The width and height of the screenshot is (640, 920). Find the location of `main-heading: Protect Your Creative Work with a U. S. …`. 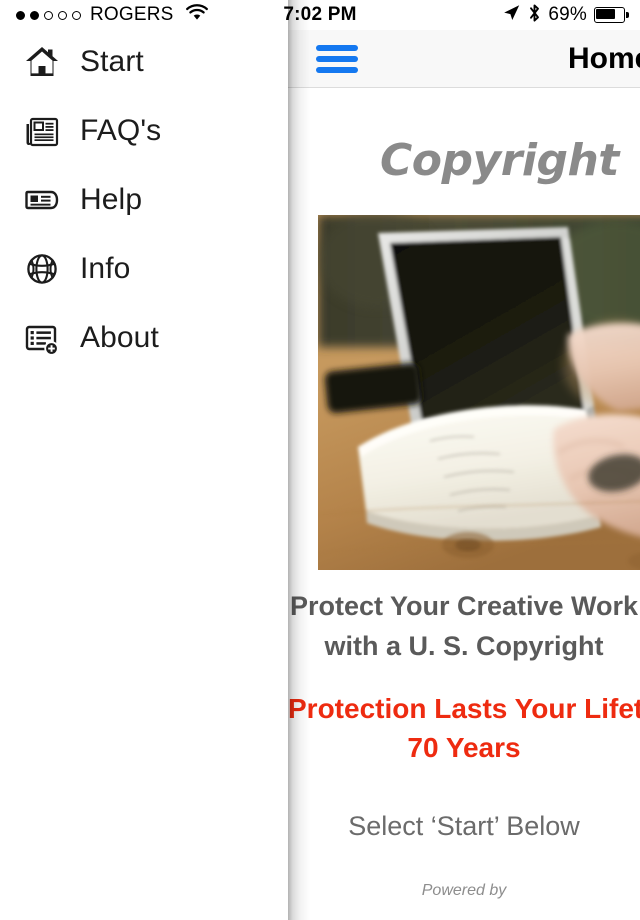

main-heading: Protect Your Creative Work with a U. S. … is located at coordinates (464, 626).